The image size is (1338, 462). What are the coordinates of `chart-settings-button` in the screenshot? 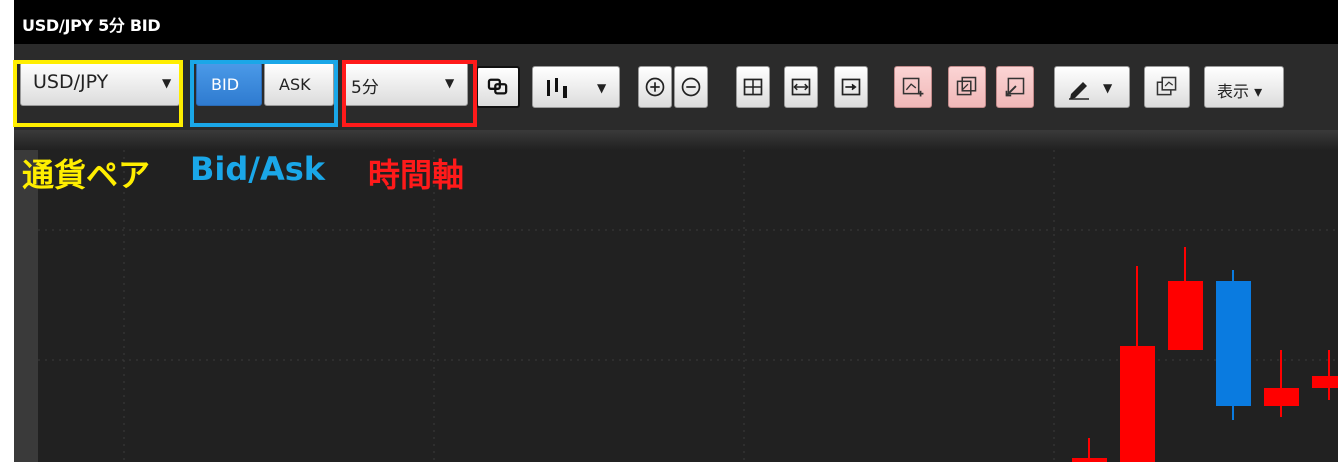 It's located at (1167, 87).